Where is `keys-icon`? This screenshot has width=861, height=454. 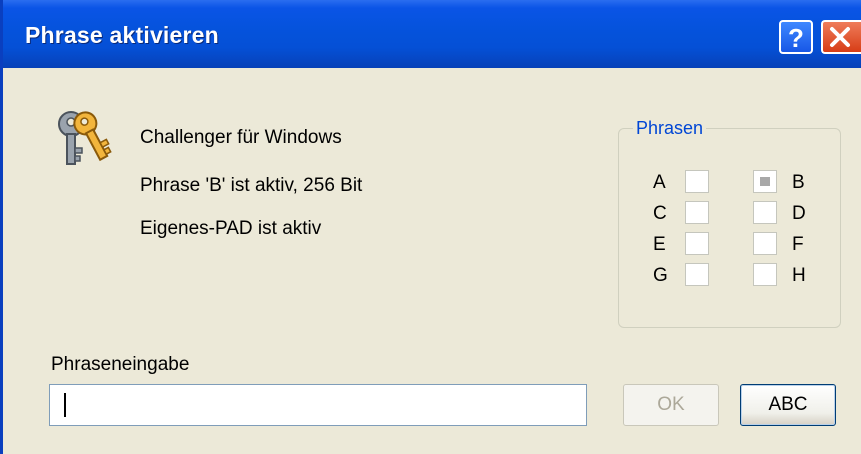
keys-icon is located at coordinates (85, 138).